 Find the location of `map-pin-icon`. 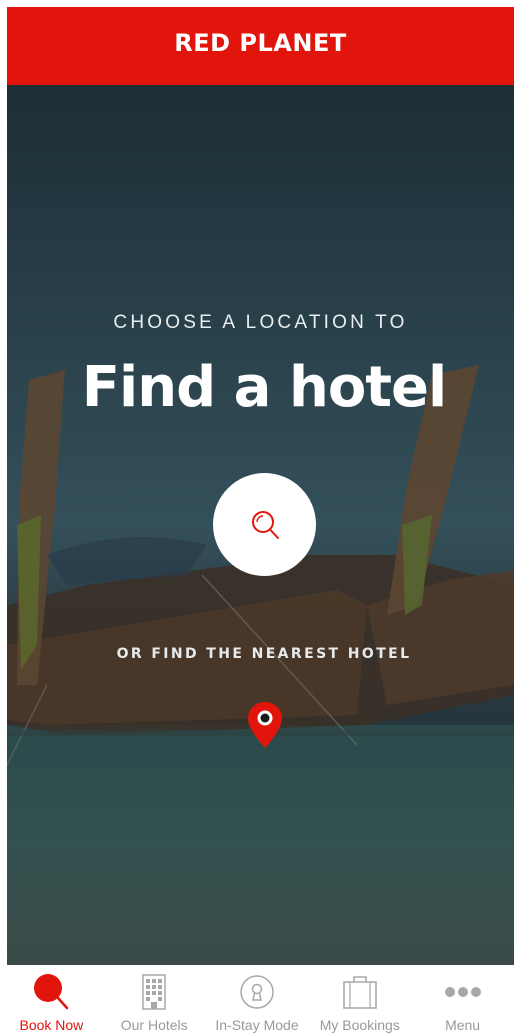

map-pin-icon is located at coordinates (265, 725).